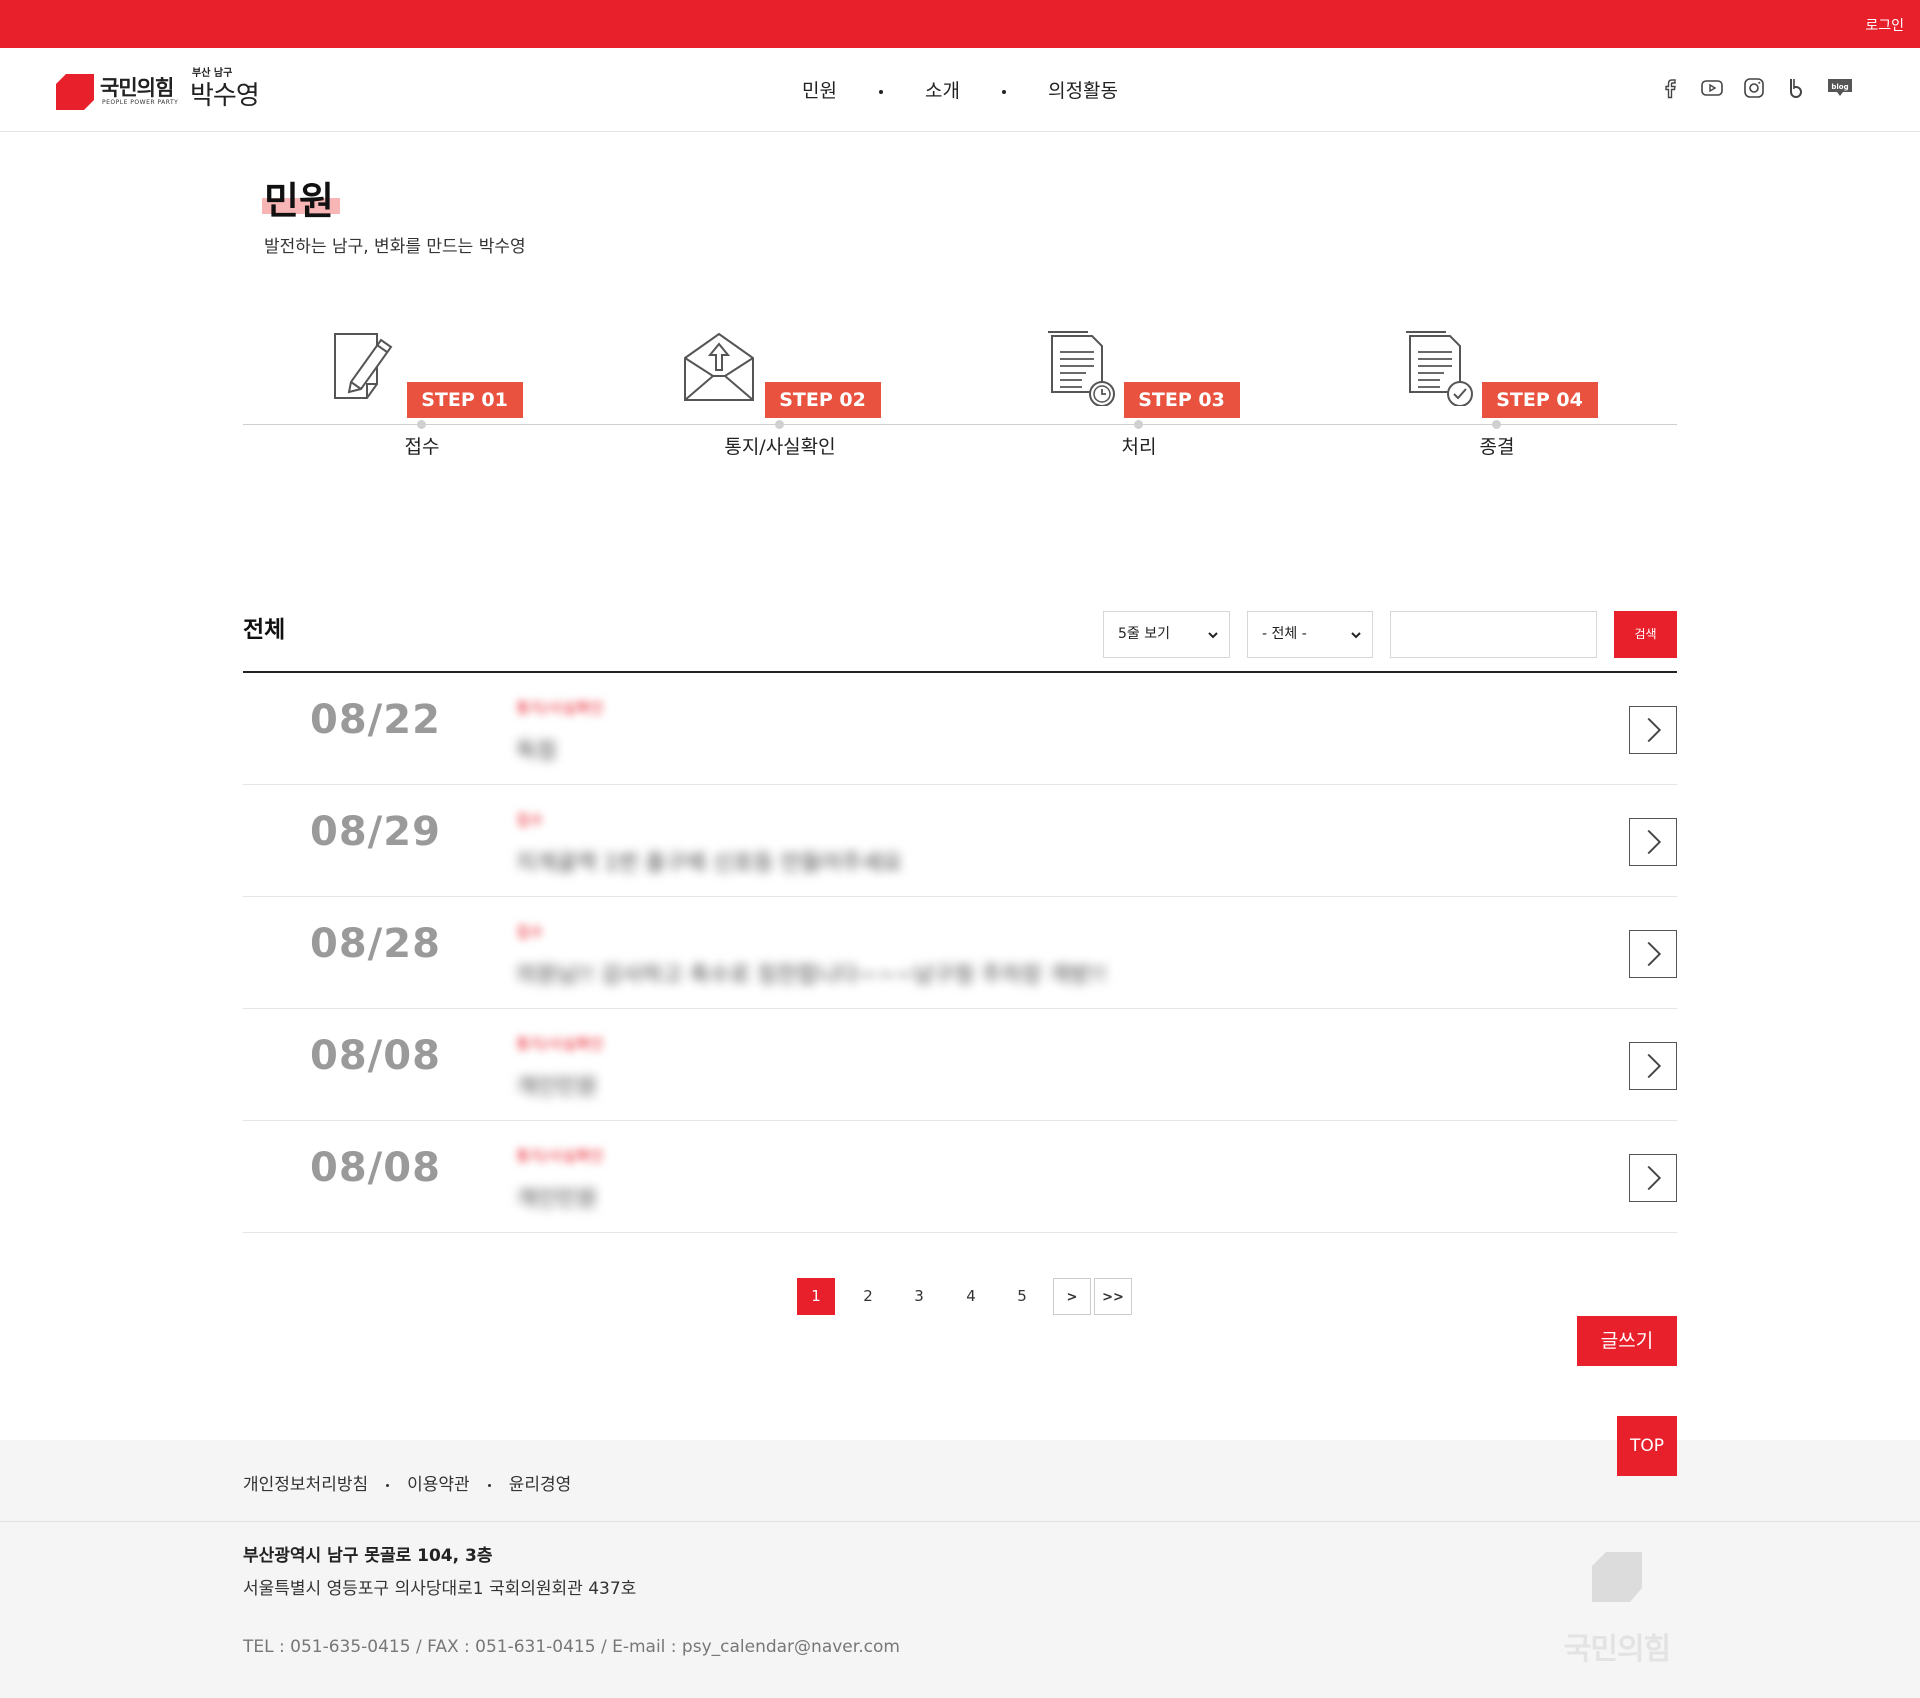 The width and height of the screenshot is (1920, 1698). Describe the element at coordinates (1670, 88) in the screenshot. I see `facebook-icon` at that location.